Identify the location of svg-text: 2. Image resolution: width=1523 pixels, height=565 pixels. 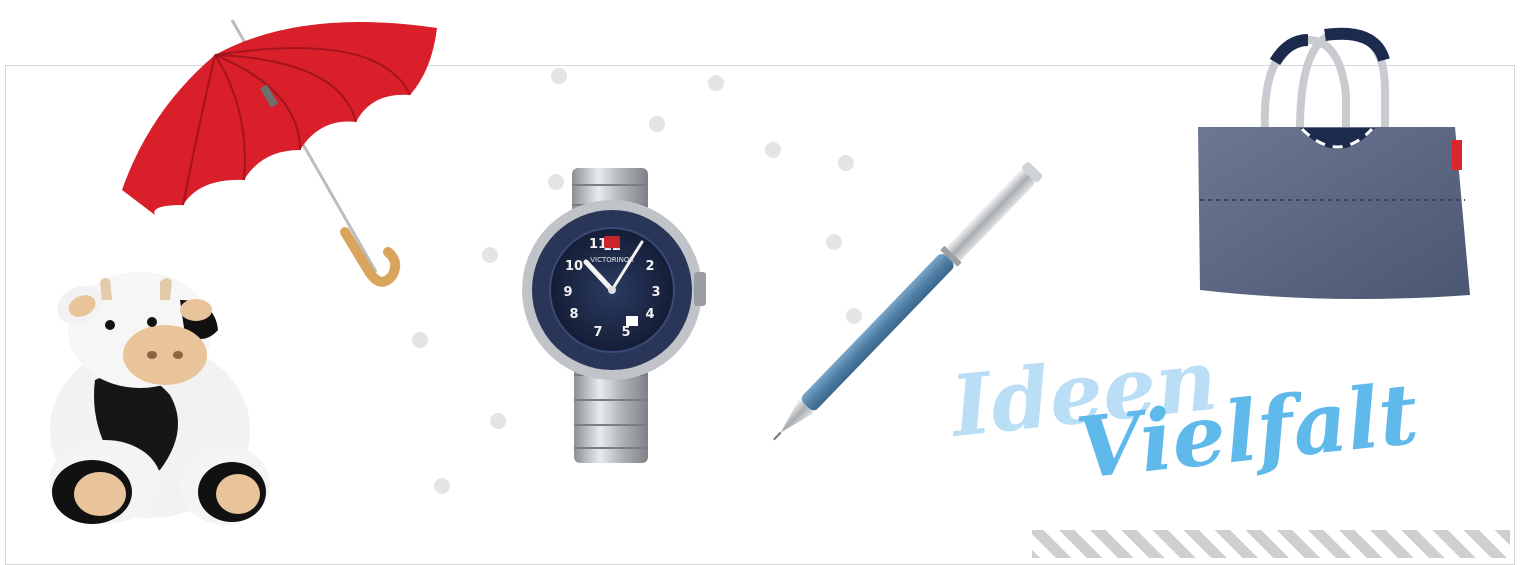
(649, 266).